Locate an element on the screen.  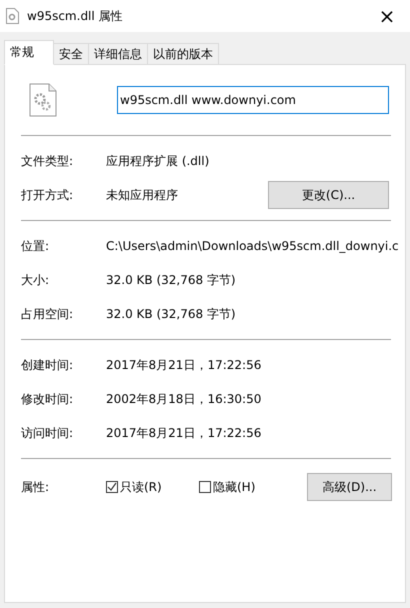
field-label: 文件类型: is located at coordinates (47, 161).